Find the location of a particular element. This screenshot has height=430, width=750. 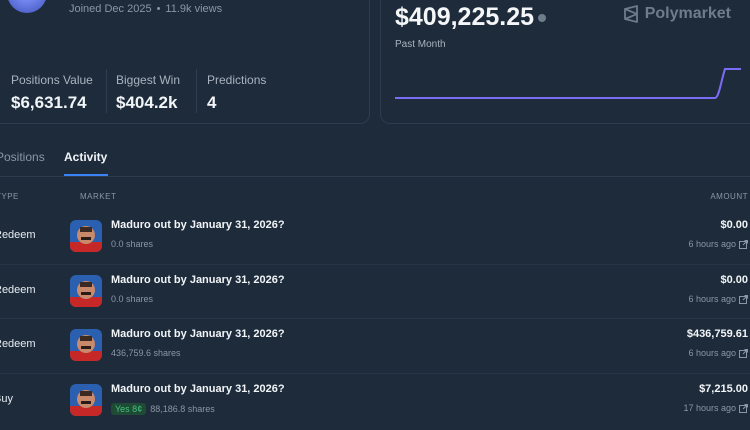

pnl-chart is located at coordinates (568, 83).